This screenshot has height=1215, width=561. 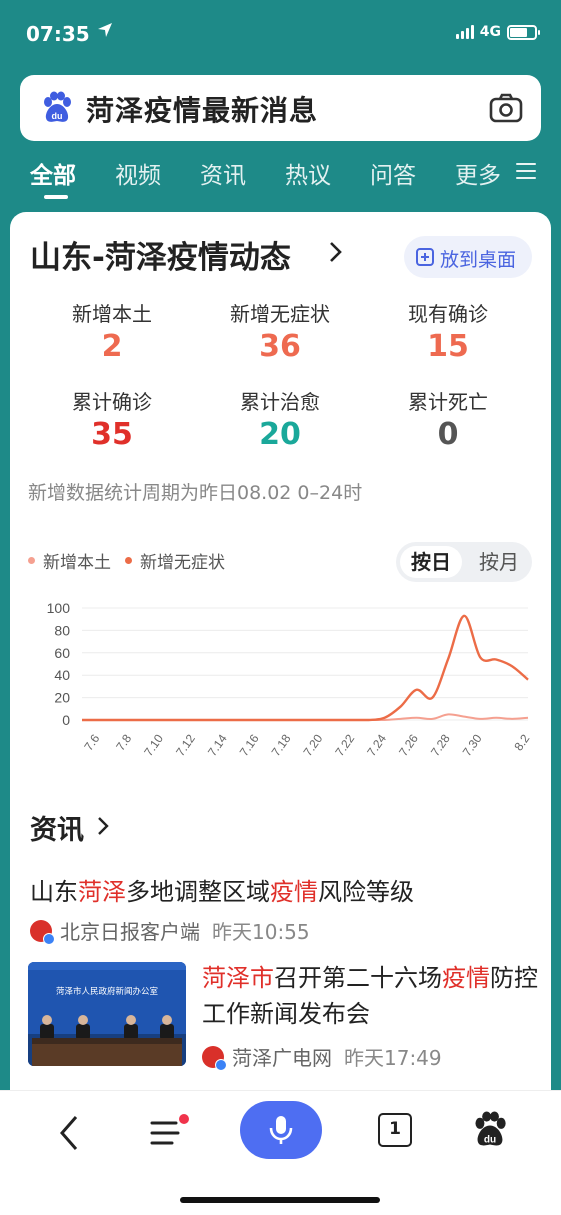 What do you see at coordinates (431, 562) in the screenshot?
I see `toggle-by-day: 按日` at bounding box center [431, 562].